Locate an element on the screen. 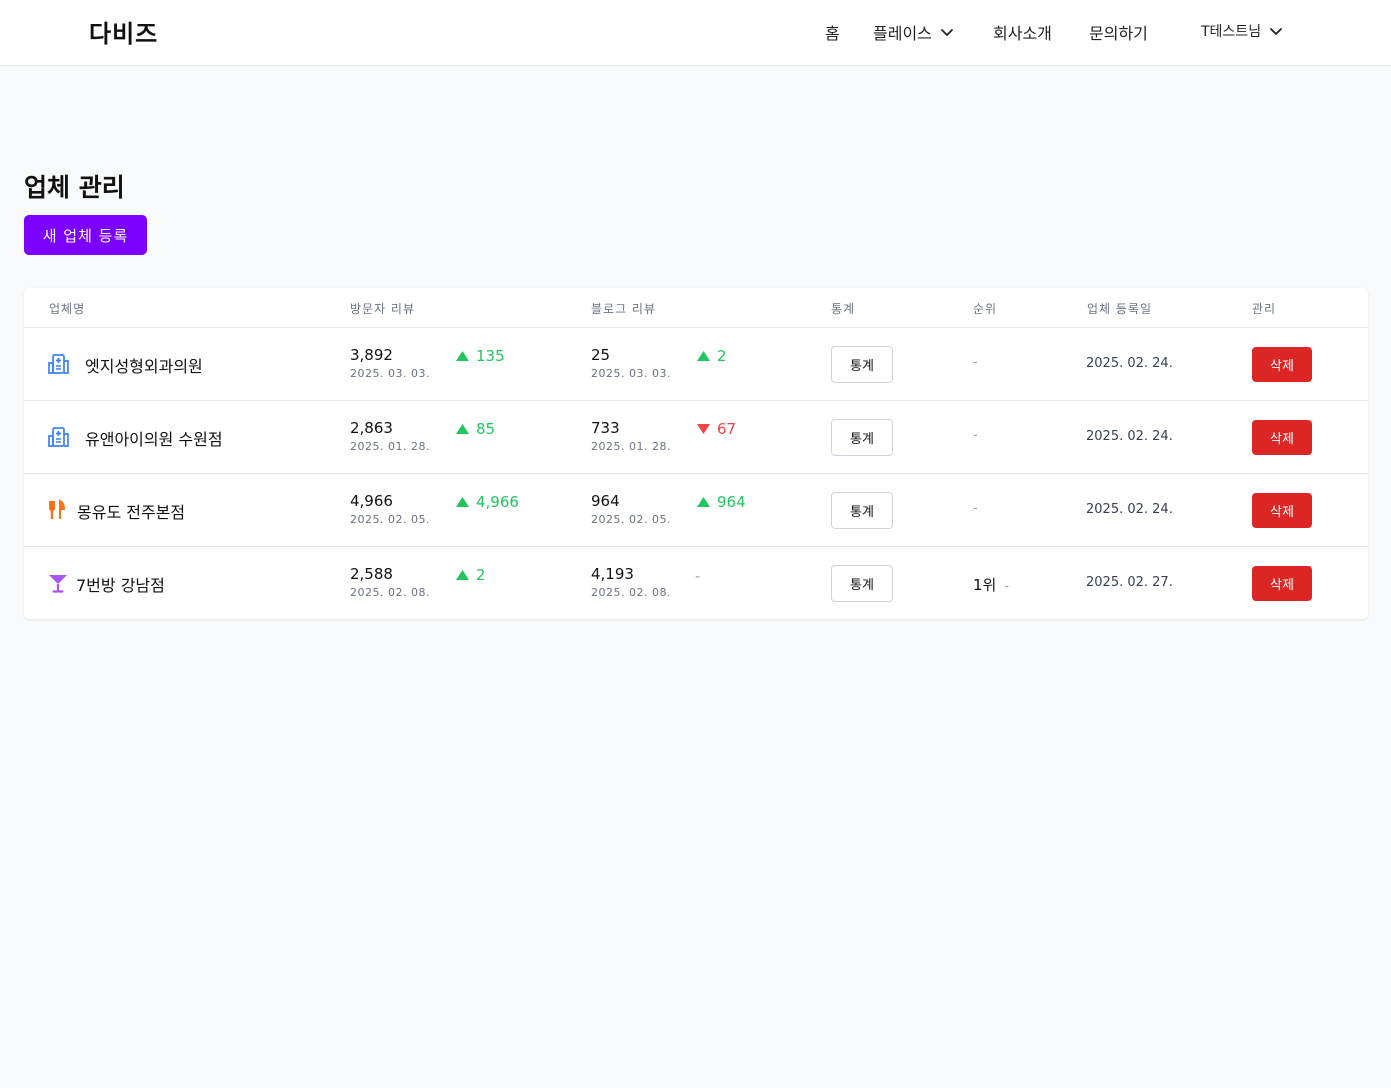 The height and width of the screenshot is (1088, 1391). header-rank: 순위 is located at coordinates (985, 309).